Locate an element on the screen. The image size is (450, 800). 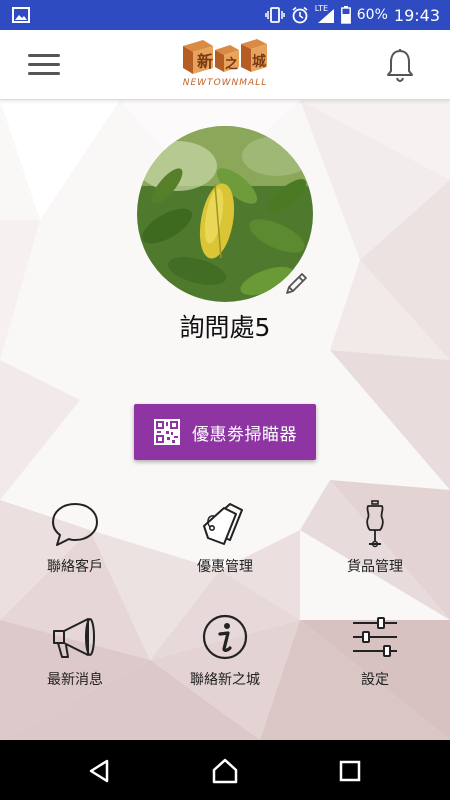
contact-customers-label: 聯絡客戶 is located at coordinates (75, 567).